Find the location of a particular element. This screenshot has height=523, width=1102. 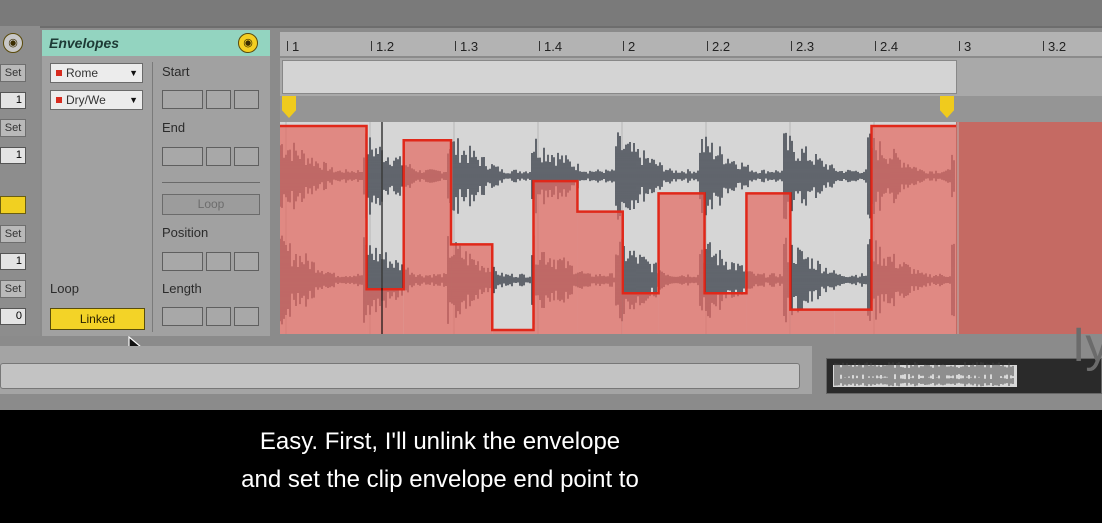

ruler-marker: 1 is located at coordinates (293, 46).